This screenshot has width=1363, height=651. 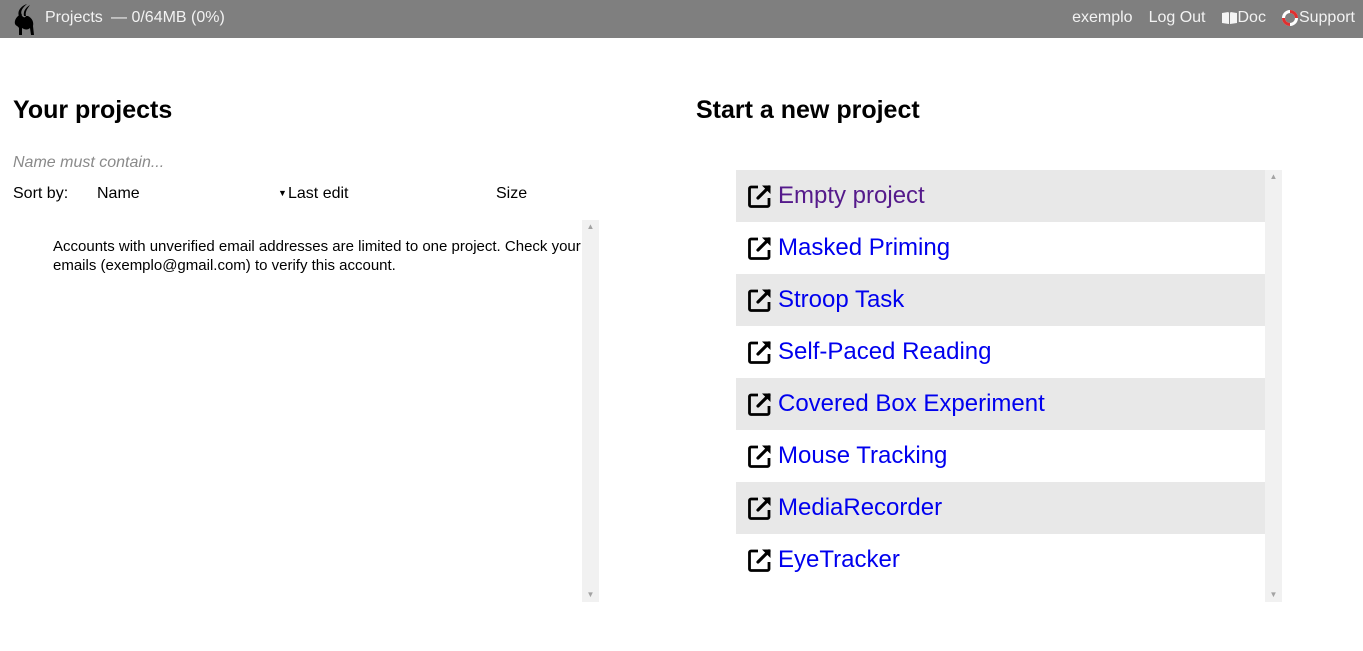 I want to click on template-link: Masked Priming, so click(x=864, y=248).